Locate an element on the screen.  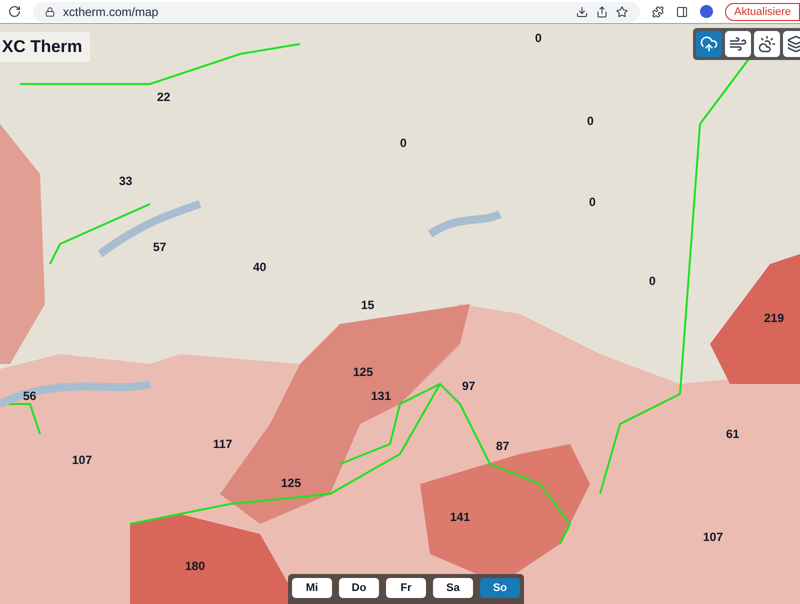
profile-avatar is located at coordinates (707, 11).